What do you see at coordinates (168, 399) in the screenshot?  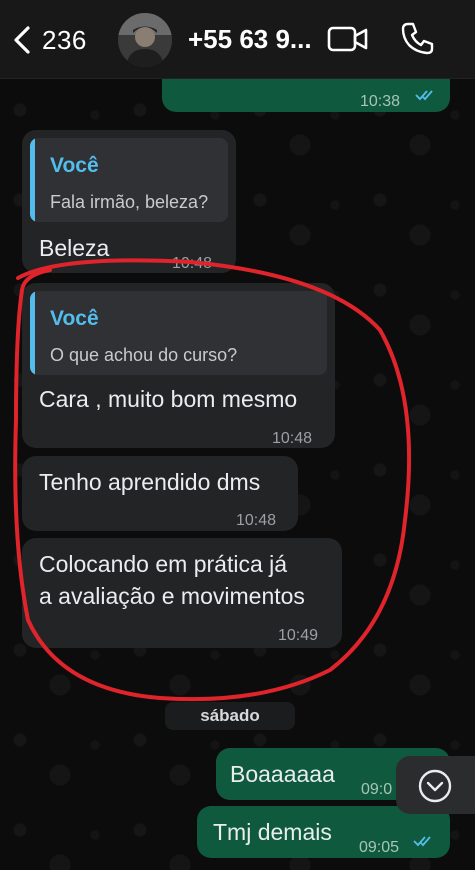 I see `message-text: Cara , muito bom mesmo` at bounding box center [168, 399].